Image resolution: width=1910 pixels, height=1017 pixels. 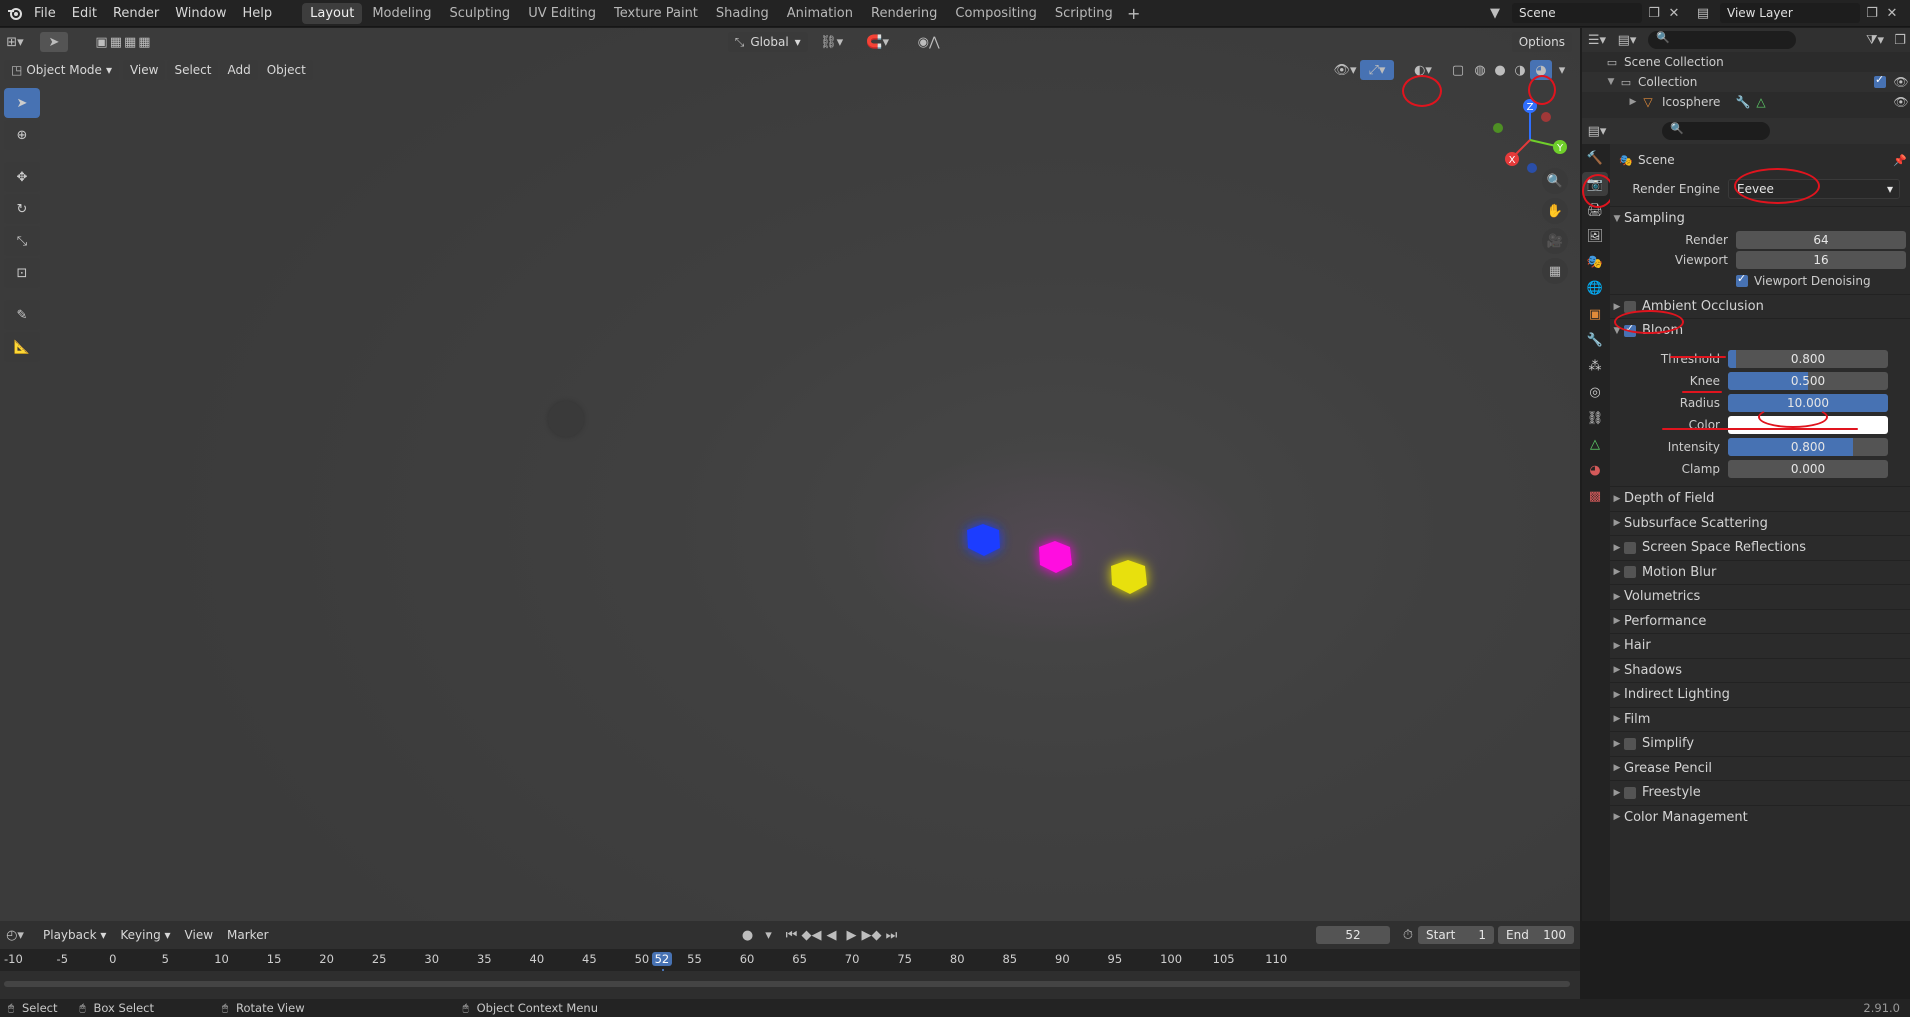 I want to click on view-layer-icon: ▤, so click(x=1703, y=13).